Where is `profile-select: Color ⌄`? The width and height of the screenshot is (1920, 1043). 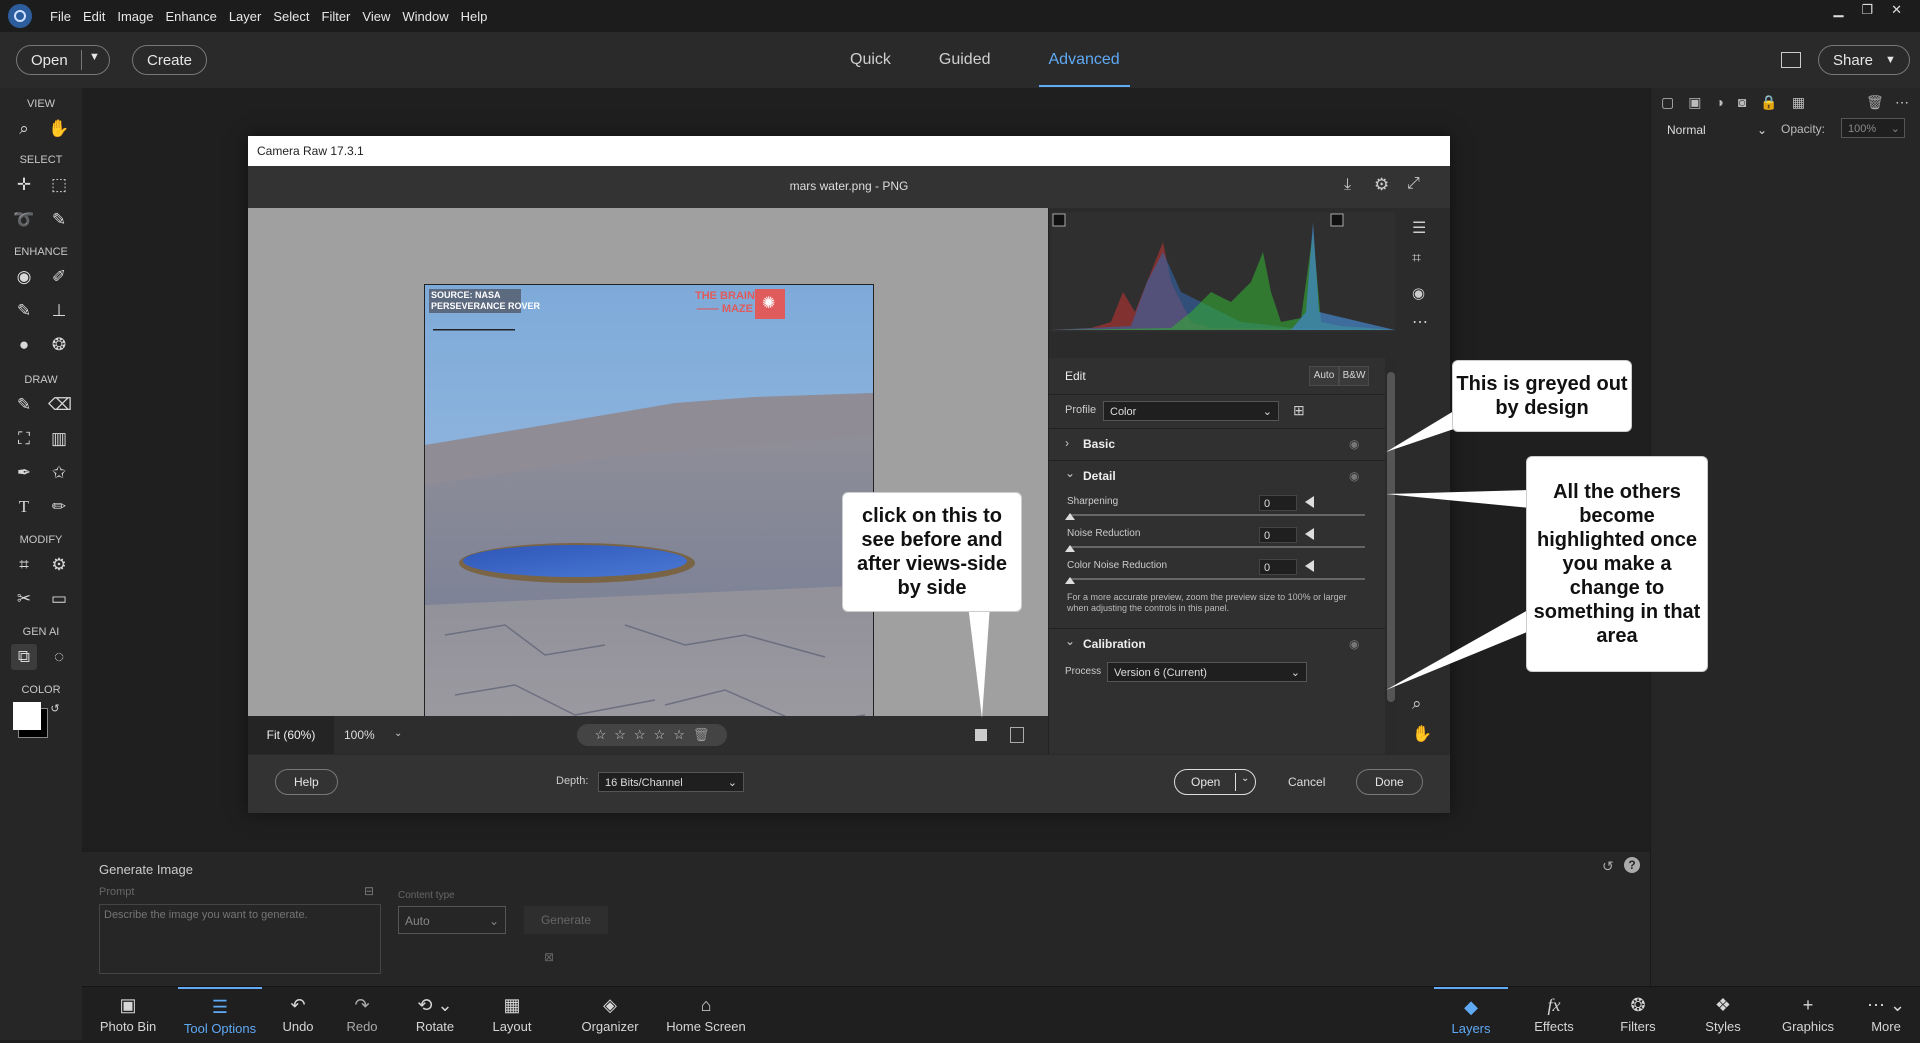
profile-select: Color ⌄ is located at coordinates (1191, 411).